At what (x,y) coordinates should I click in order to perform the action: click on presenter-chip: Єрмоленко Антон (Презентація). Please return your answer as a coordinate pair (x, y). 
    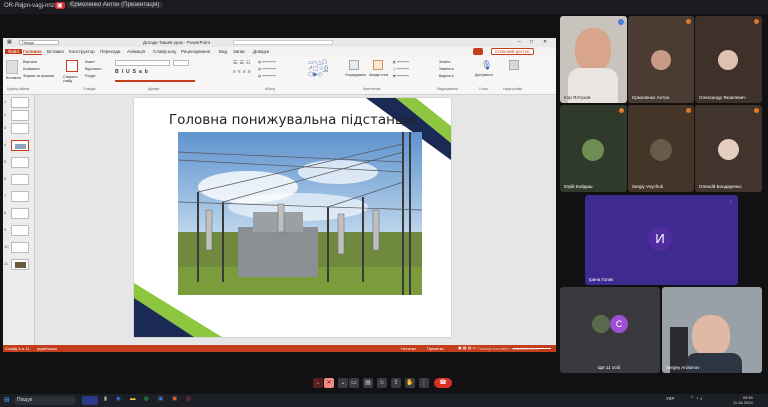
    Looking at the image, I should click on (115, 5).